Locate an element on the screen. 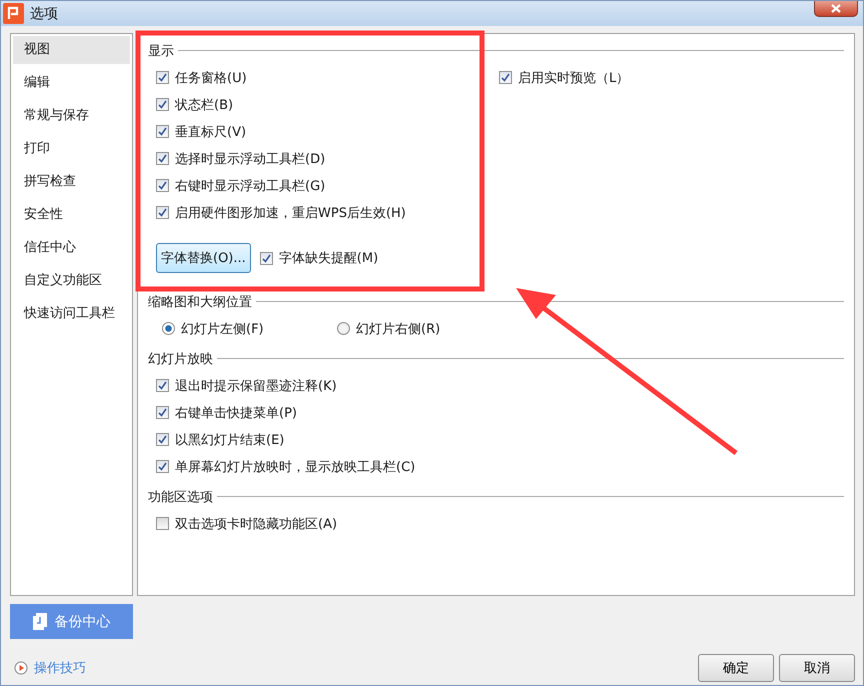 This screenshot has width=864, height=686. section-title: 缩略图和大纲位置 is located at coordinates (200, 302).